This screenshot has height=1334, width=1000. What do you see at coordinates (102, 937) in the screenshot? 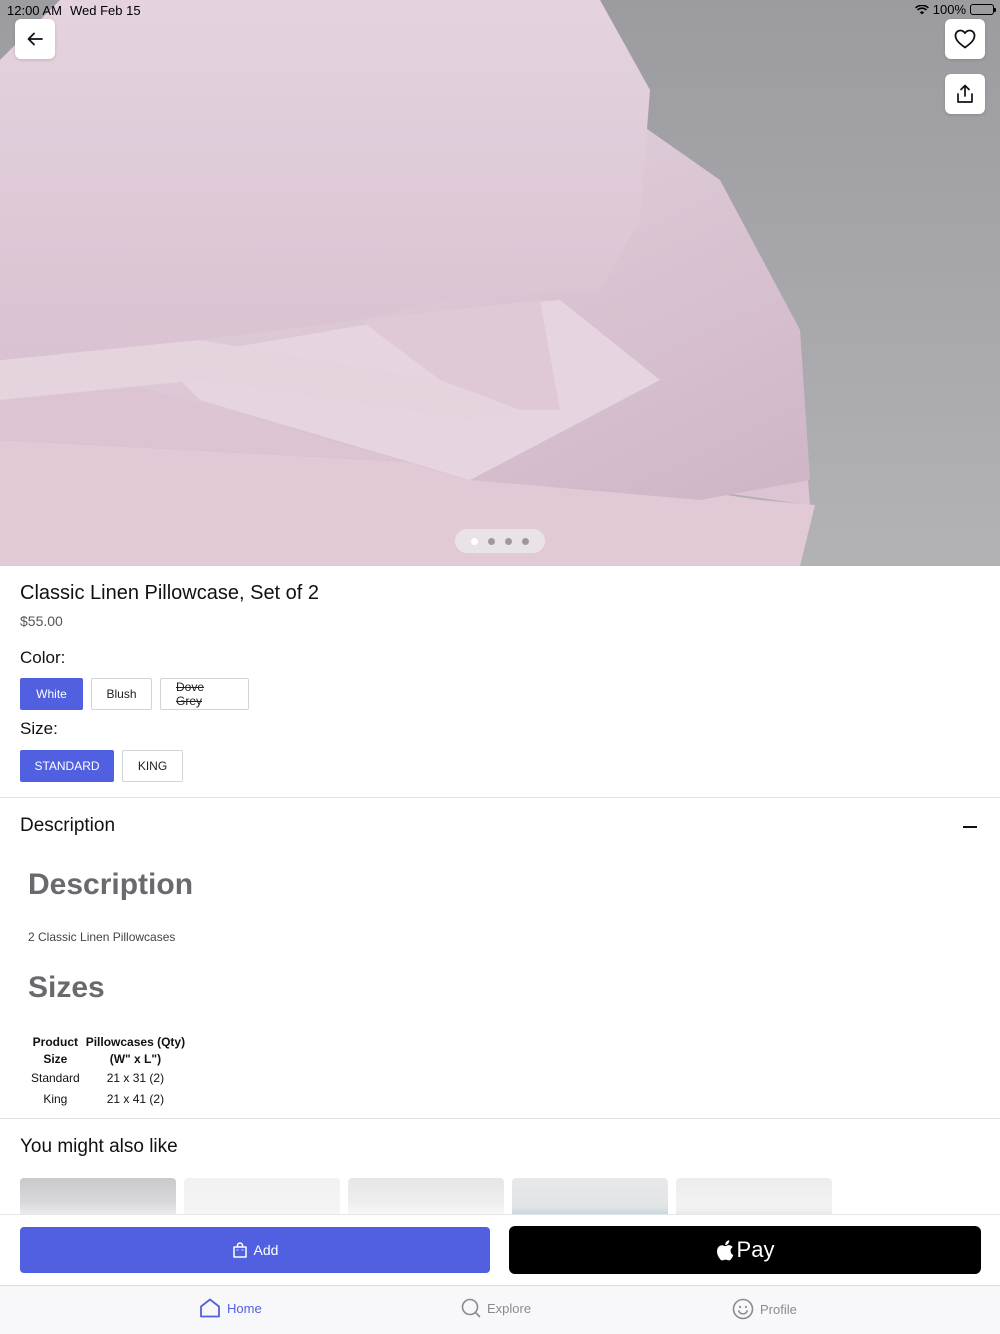
I see `description-text: 2 Classic Linen Pillowcases` at bounding box center [102, 937].